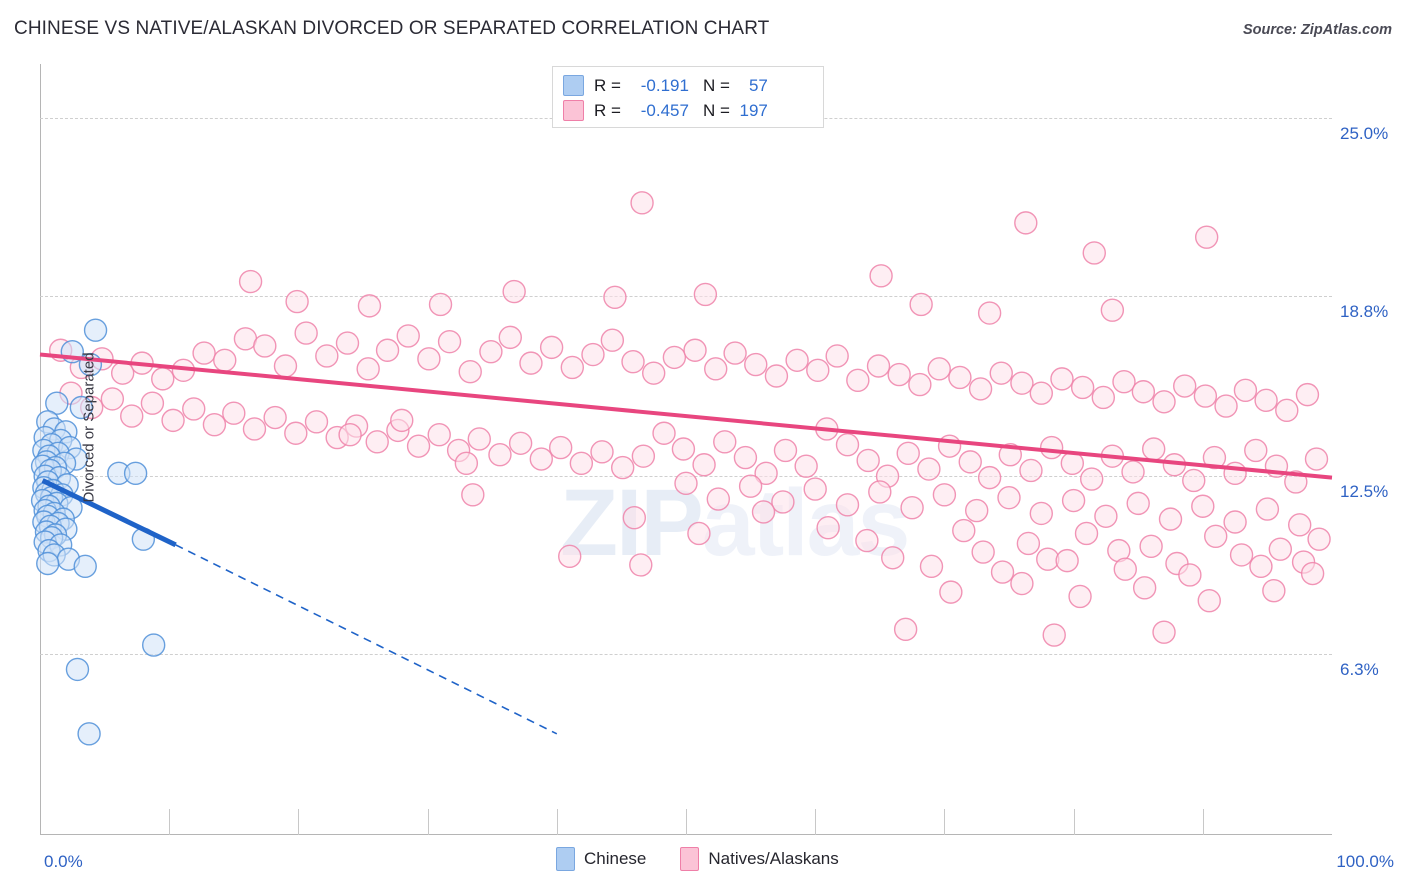 The width and height of the screenshot is (1406, 892). I want to click on x-axis-max-label: 100.0%, so click(1365, 861).